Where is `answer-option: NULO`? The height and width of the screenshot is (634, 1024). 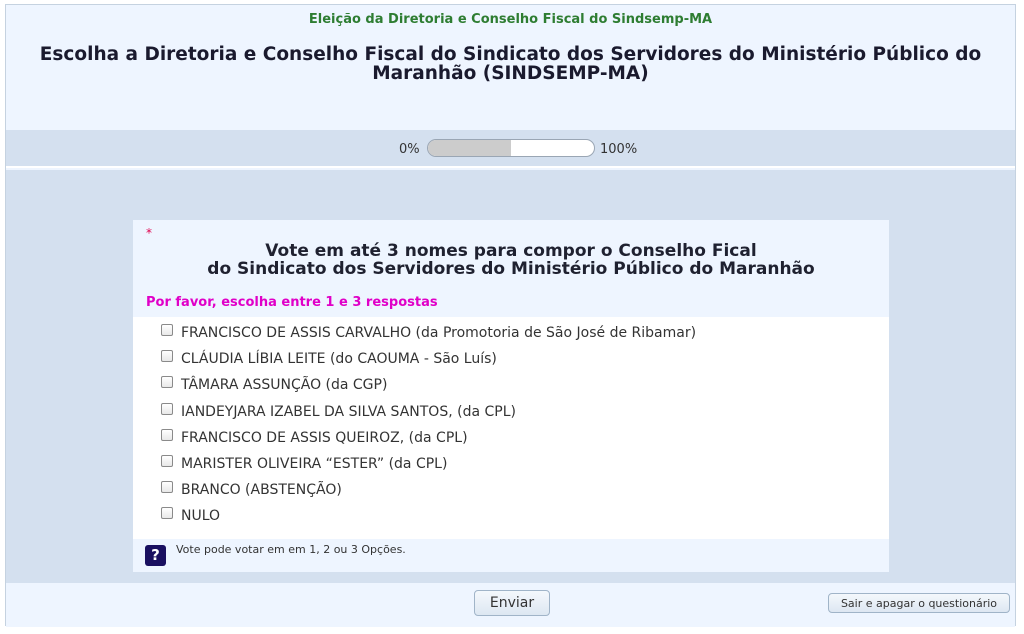
answer-option: NULO is located at coordinates (190, 516).